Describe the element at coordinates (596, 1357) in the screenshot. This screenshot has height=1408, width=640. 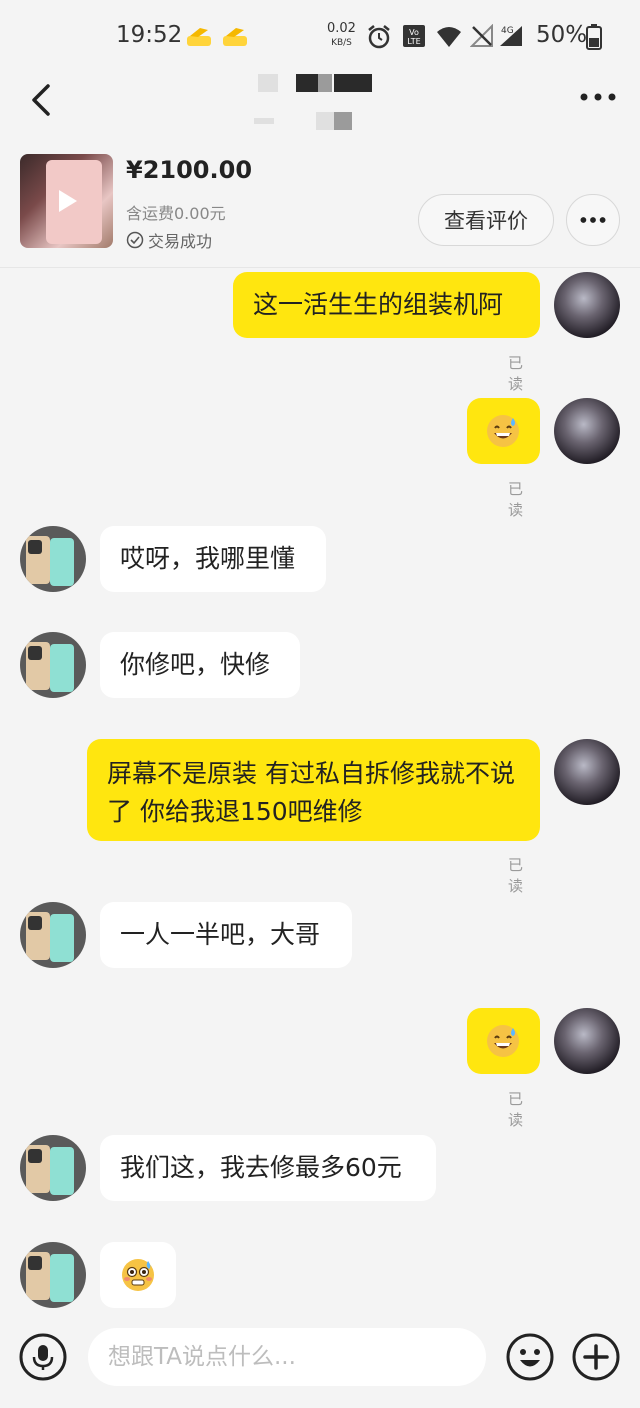
I see `add-attachment-icon` at that location.